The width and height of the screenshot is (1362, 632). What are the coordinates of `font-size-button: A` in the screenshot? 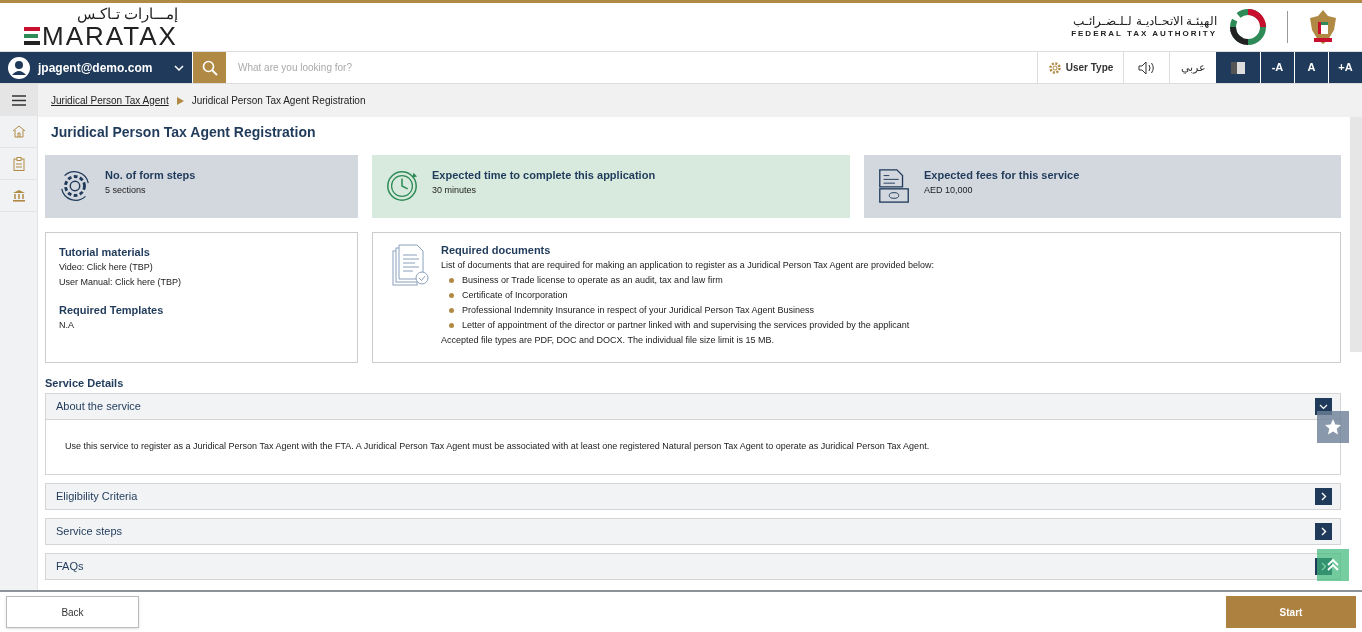 It's located at (1311, 67).